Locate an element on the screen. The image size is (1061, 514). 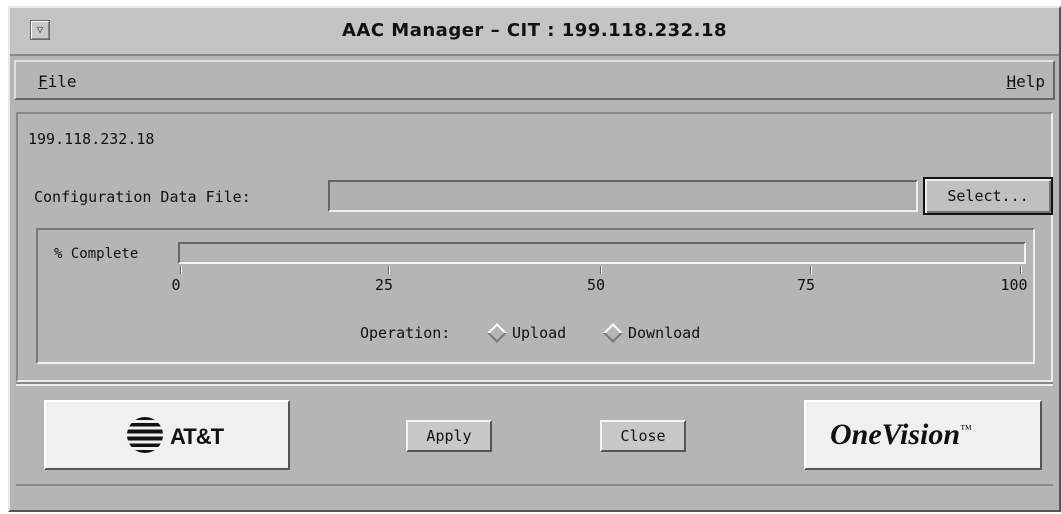
close-button: Close is located at coordinates (643, 436).